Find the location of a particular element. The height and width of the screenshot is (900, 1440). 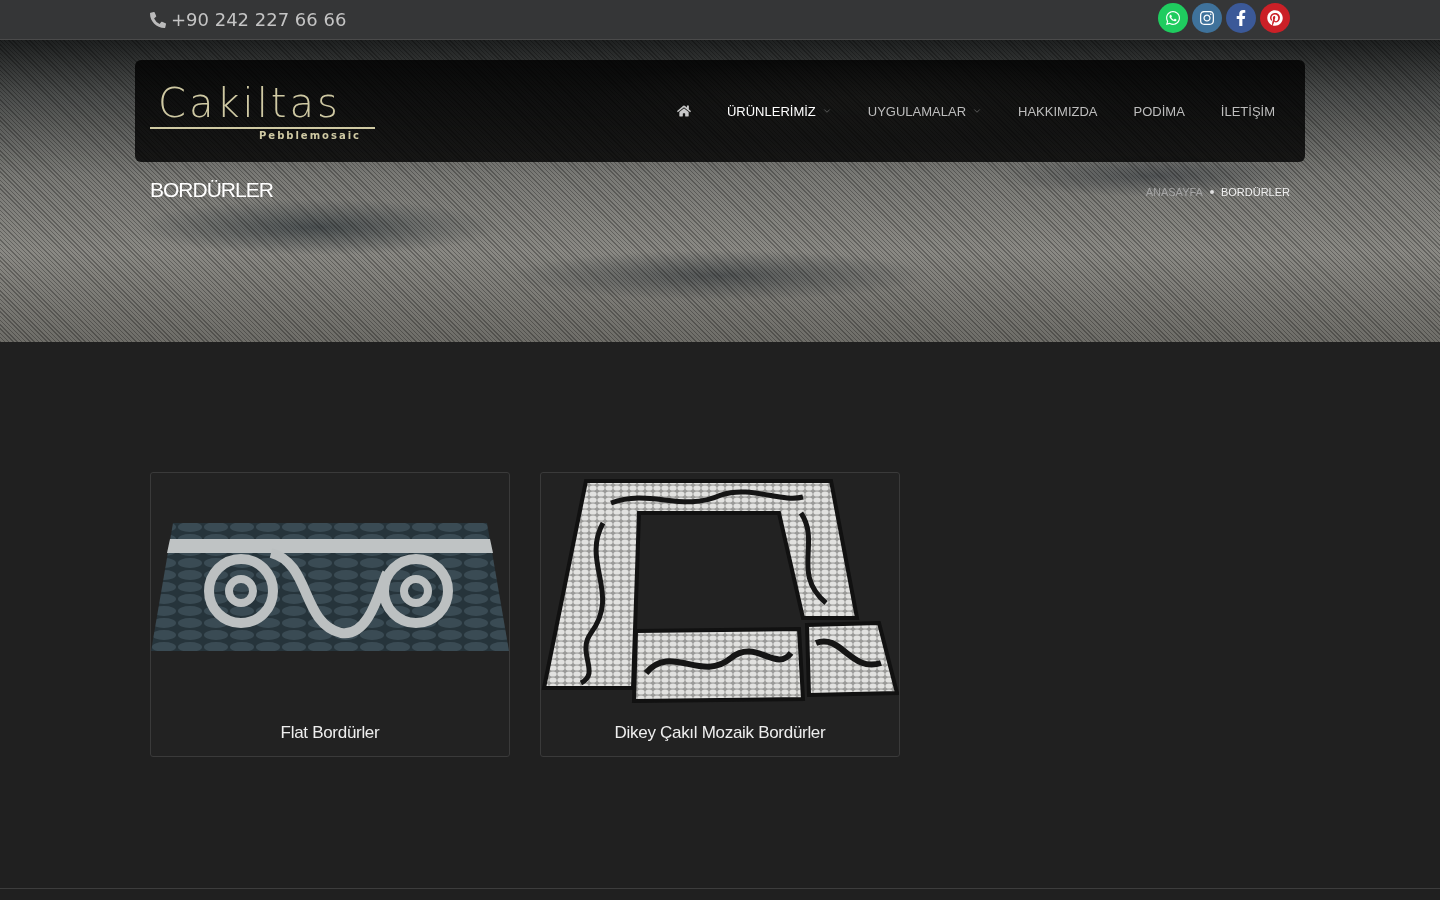

pinterest-icon is located at coordinates (1275, 17).